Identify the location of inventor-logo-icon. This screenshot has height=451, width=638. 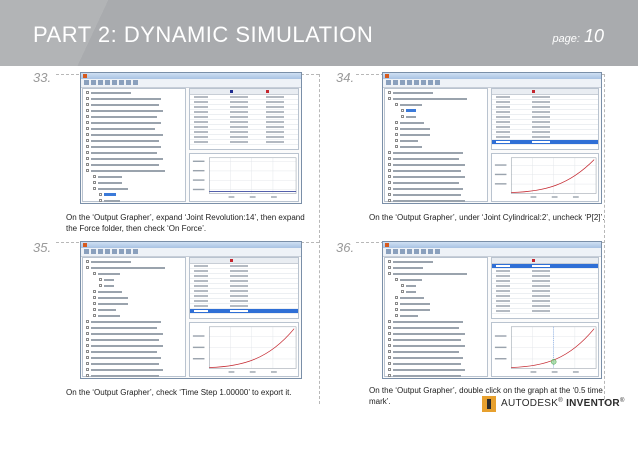
(489, 404).